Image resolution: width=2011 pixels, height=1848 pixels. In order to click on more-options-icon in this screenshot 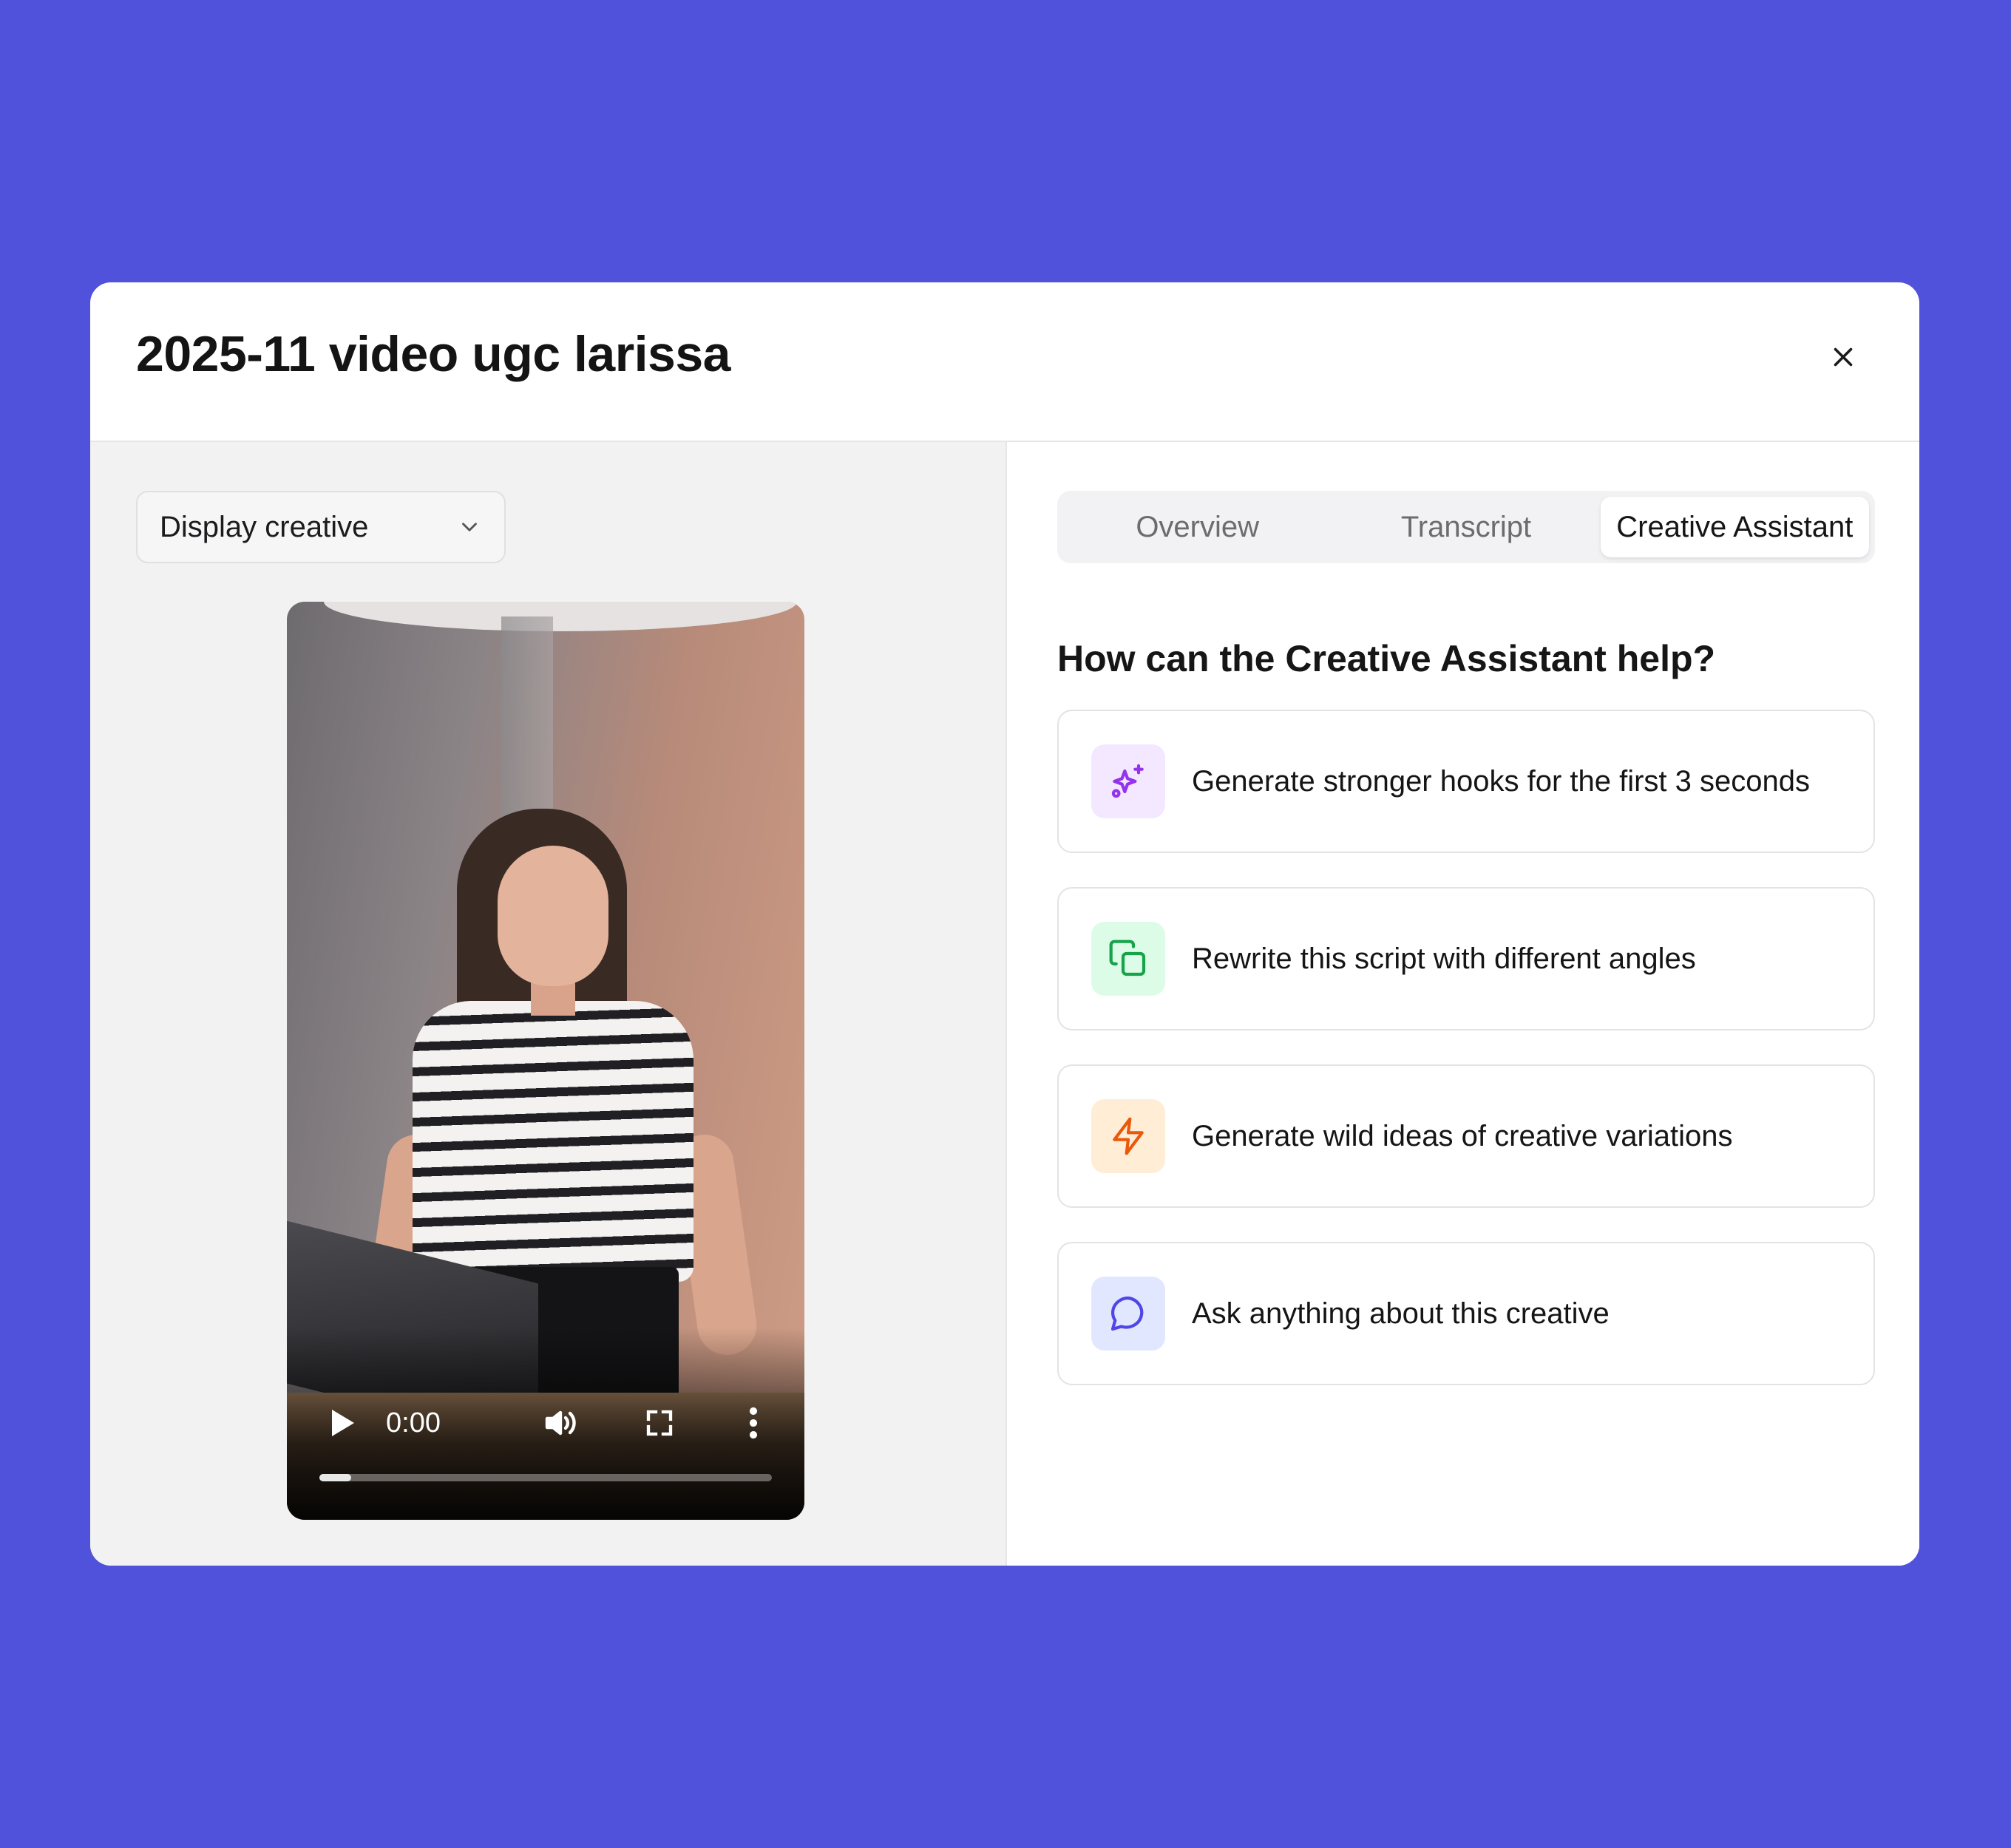, I will do `click(754, 1423)`.